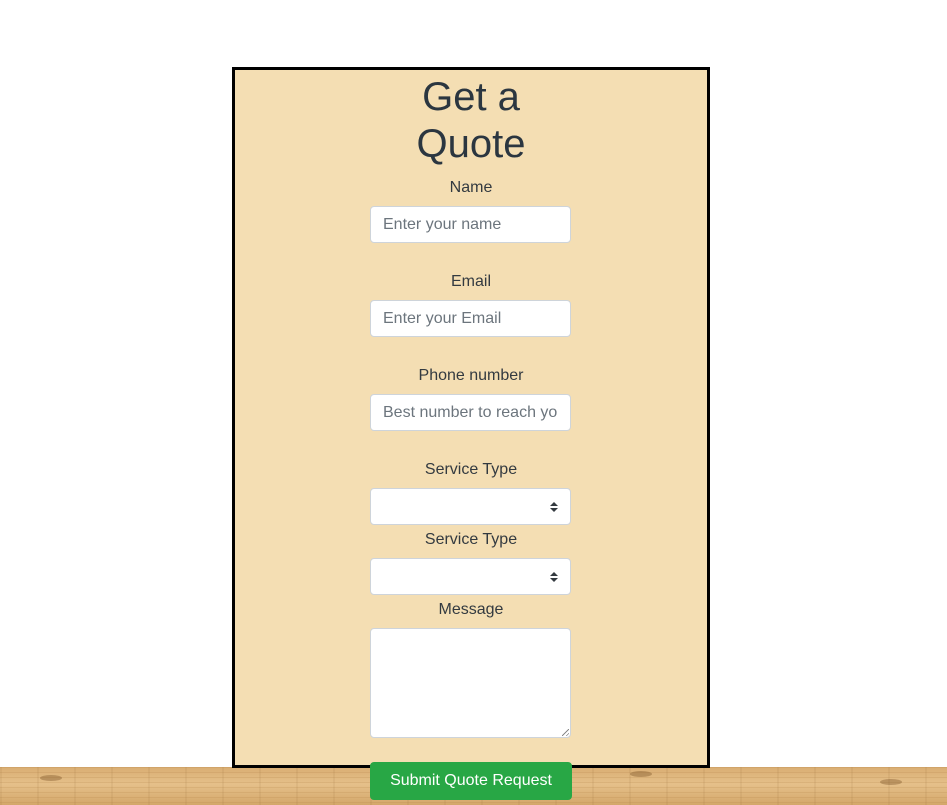 The height and width of the screenshot is (805, 947). What do you see at coordinates (471, 187) in the screenshot?
I see `name-label: Name` at bounding box center [471, 187].